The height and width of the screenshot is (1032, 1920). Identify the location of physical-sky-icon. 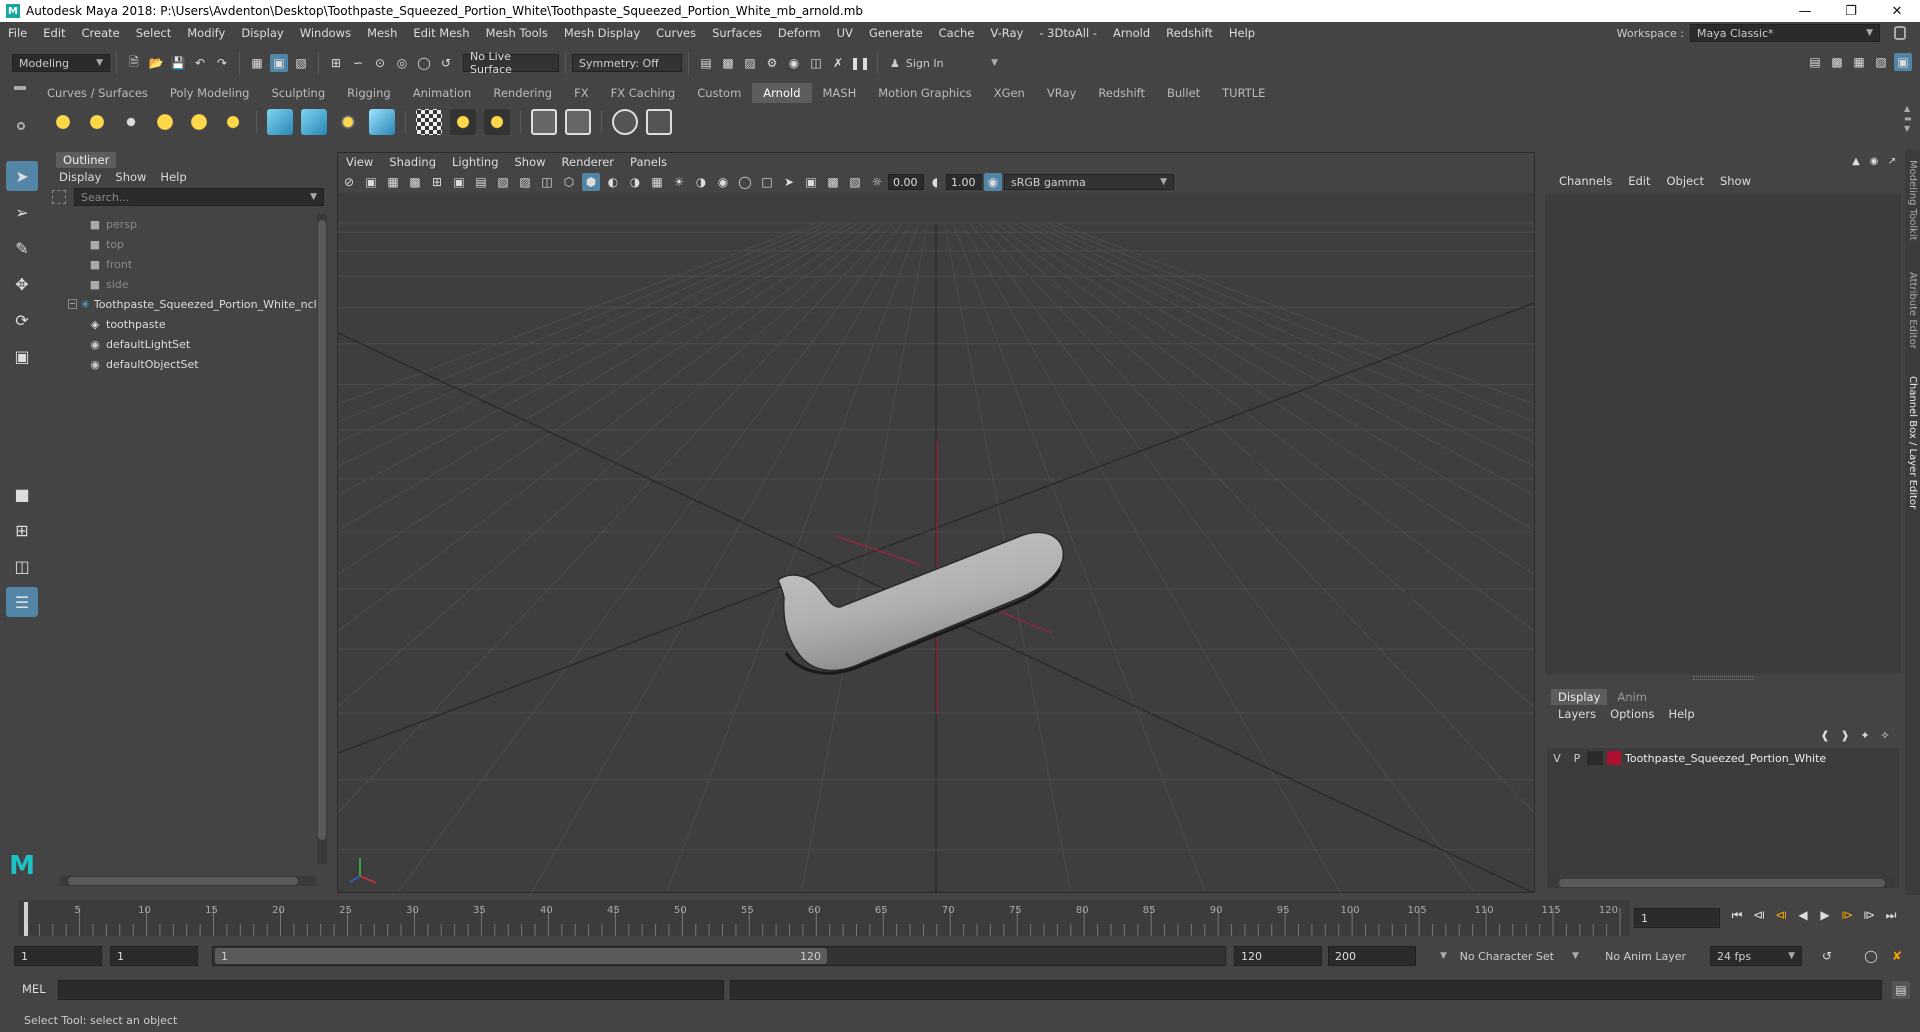
(233, 122).